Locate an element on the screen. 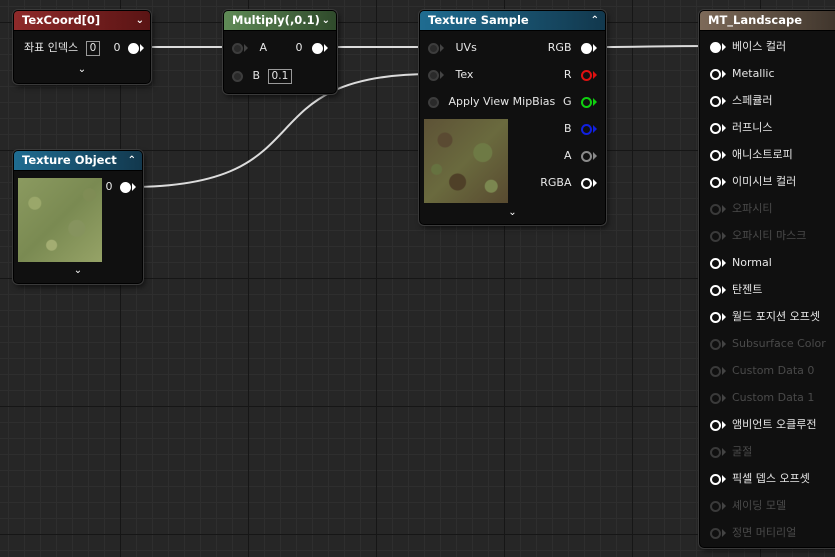 Image resolution: width=835 pixels, height=557 pixels. texture-sample-node-header: Texture Sample ⌃ is located at coordinates (512, 21).